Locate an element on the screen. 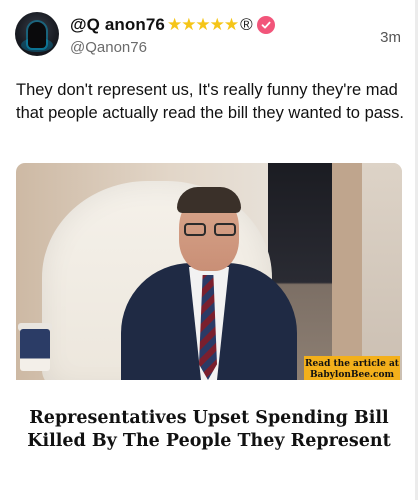 This screenshot has height=500, width=418. hair is located at coordinates (209, 200).